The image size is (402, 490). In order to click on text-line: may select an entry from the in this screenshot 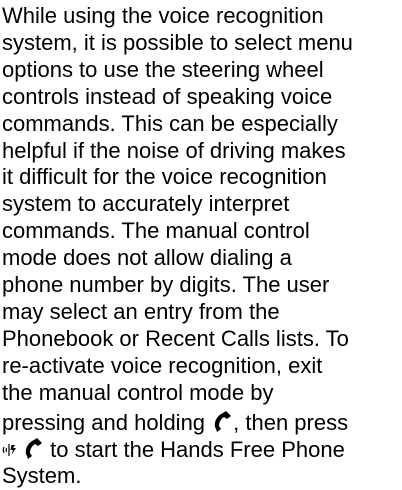, I will do `click(141, 311)`.